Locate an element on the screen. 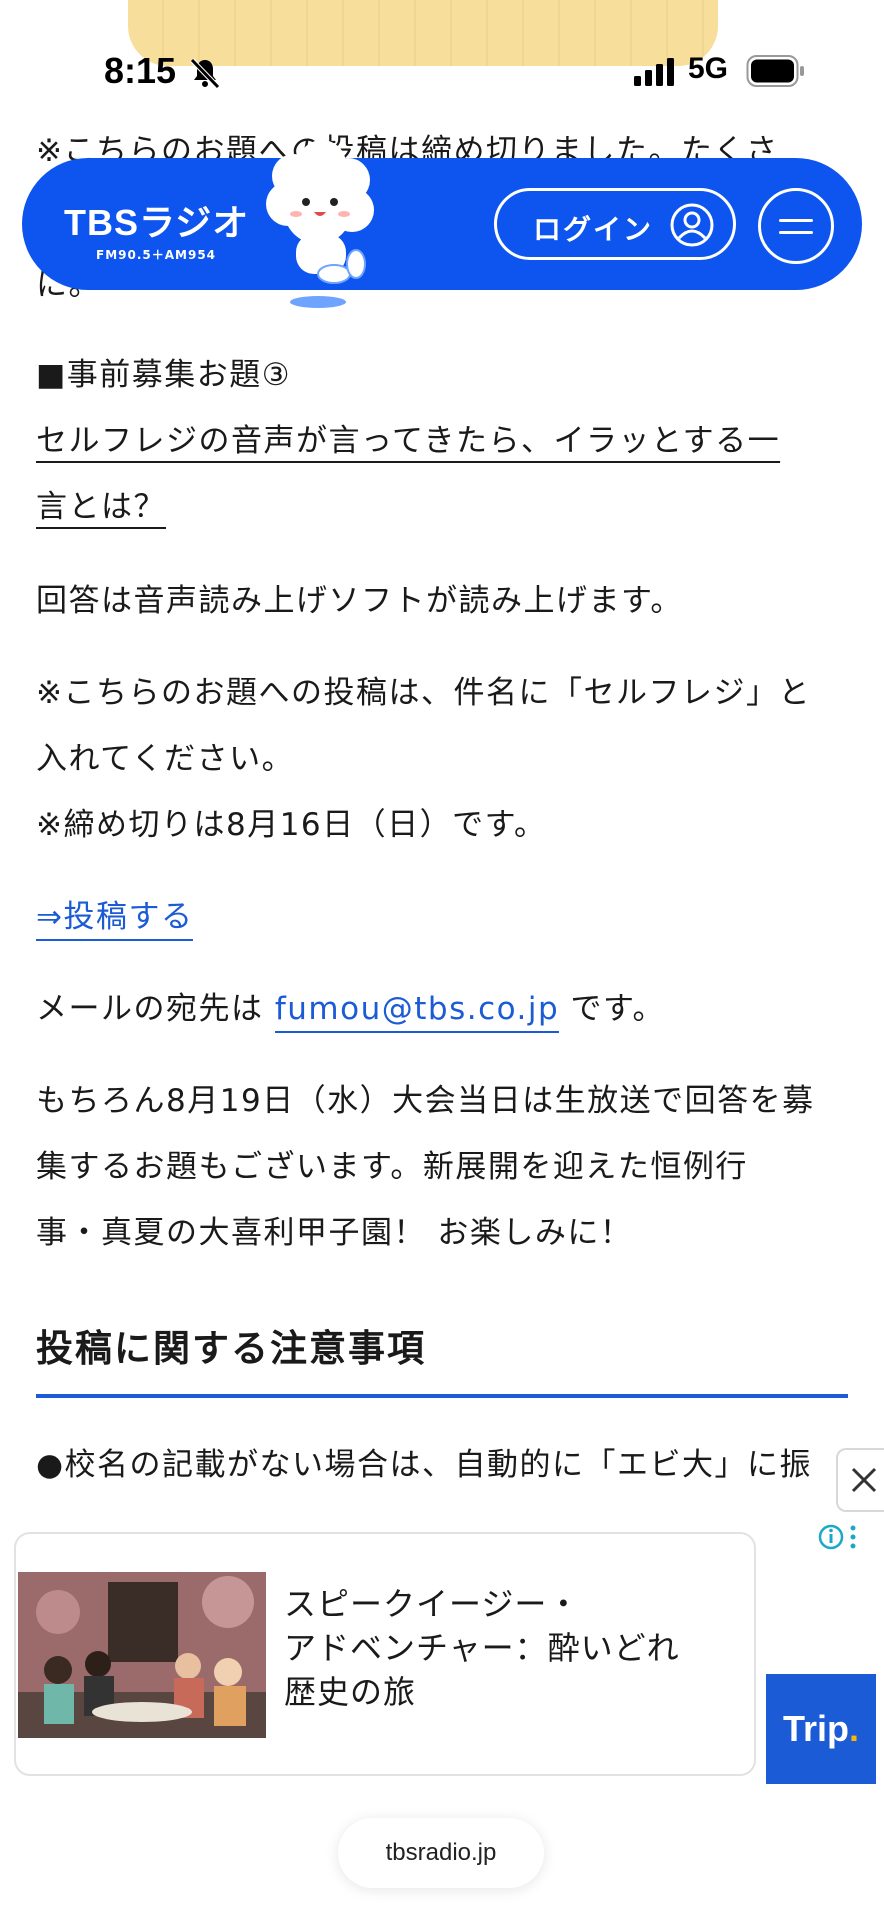  ad-brand-logo: Trip. is located at coordinates (821, 1729).